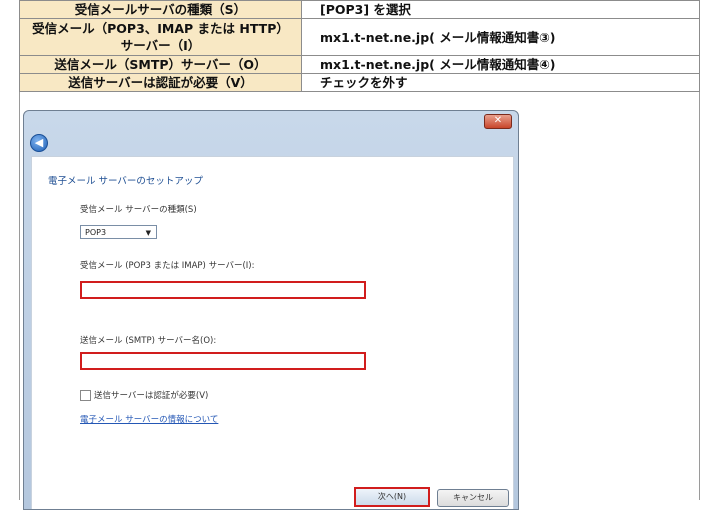 Image resolution: width=720 pixels, height=510 pixels. What do you see at coordinates (39, 143) in the screenshot?
I see `back-arrow-icon: ◀` at bounding box center [39, 143].